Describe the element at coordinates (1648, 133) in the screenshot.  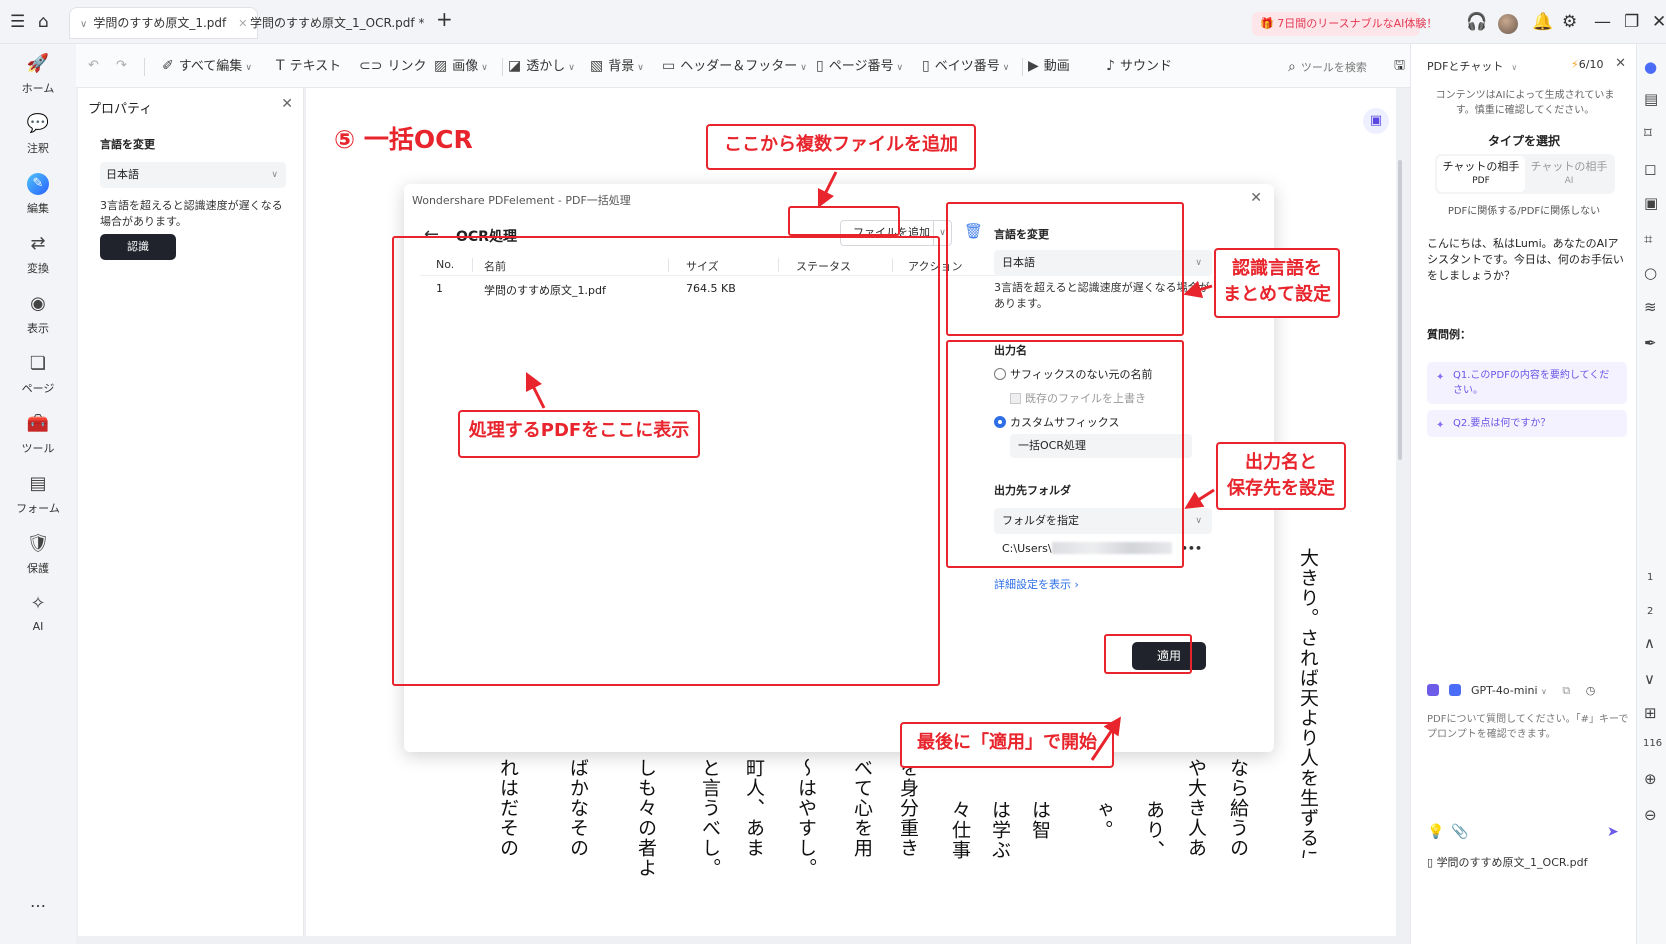
I see `bookmark-icon: ⌑` at that location.